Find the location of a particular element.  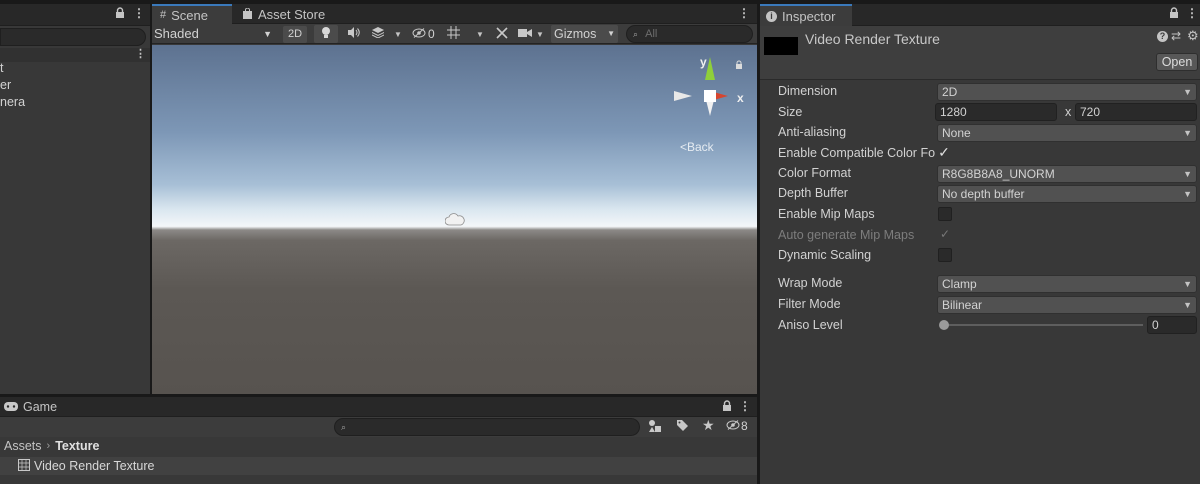

dimension-dropdown: 2D ▼ is located at coordinates (1067, 92).